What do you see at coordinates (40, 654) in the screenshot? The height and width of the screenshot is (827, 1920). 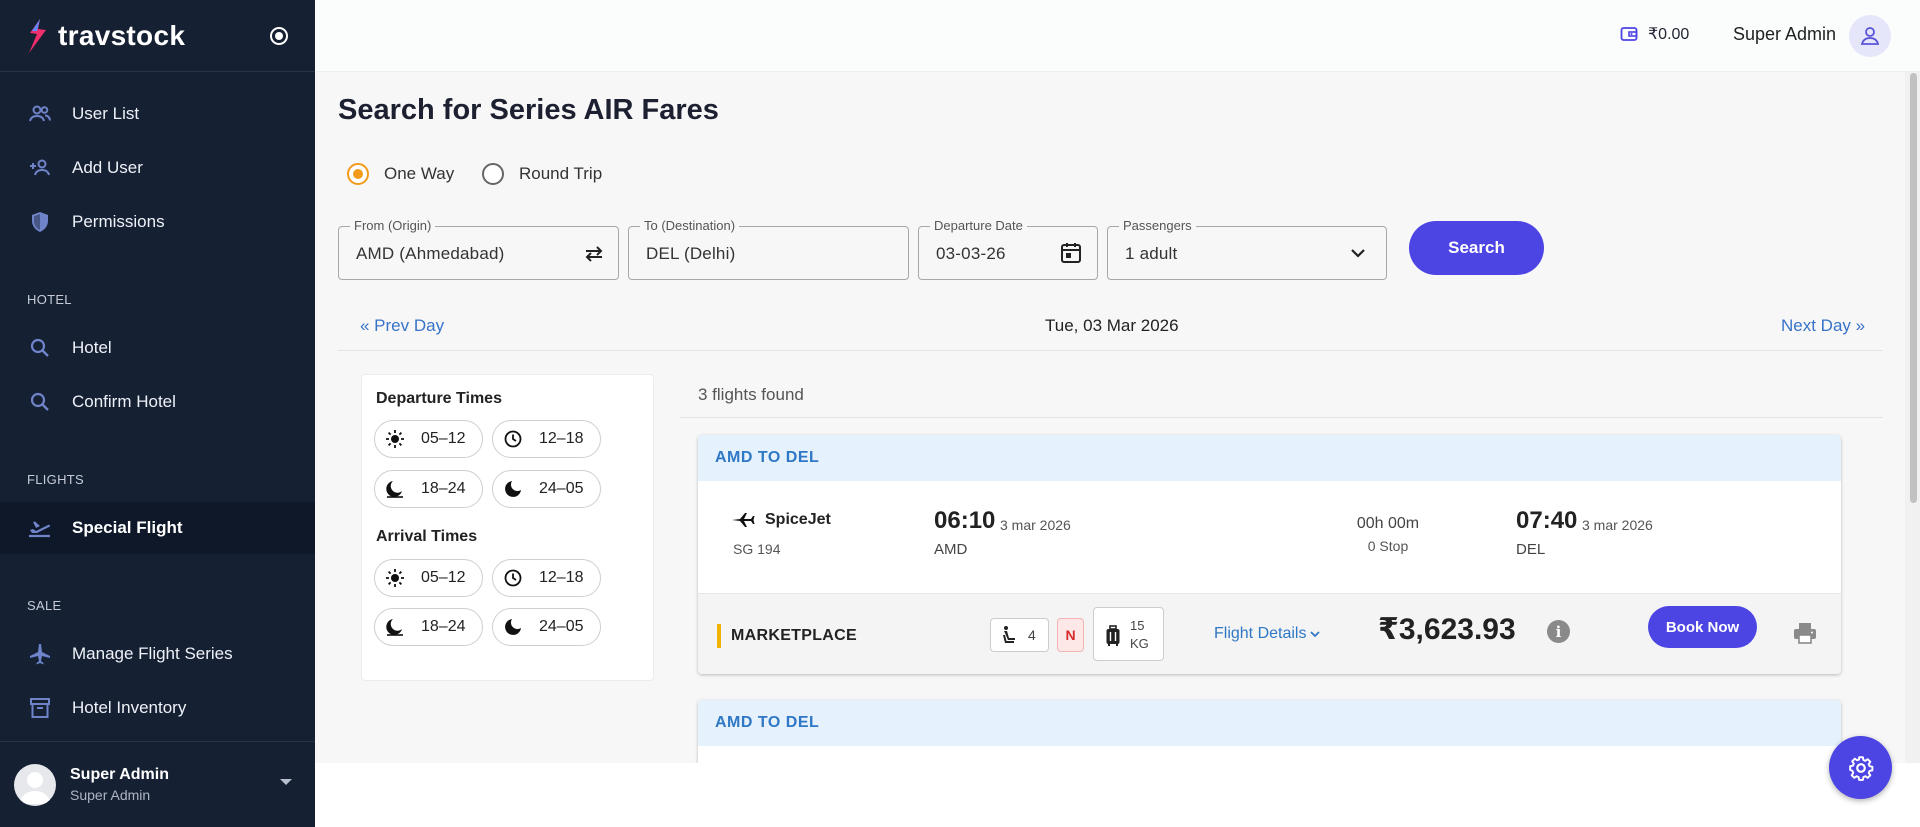 I see `airplane-icon` at bounding box center [40, 654].